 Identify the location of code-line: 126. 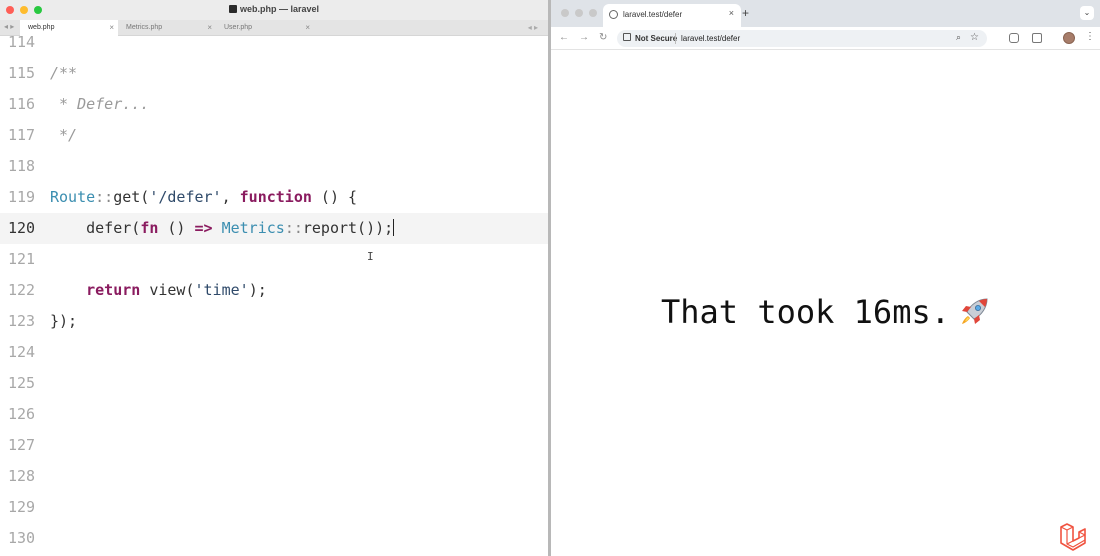
(274, 414).